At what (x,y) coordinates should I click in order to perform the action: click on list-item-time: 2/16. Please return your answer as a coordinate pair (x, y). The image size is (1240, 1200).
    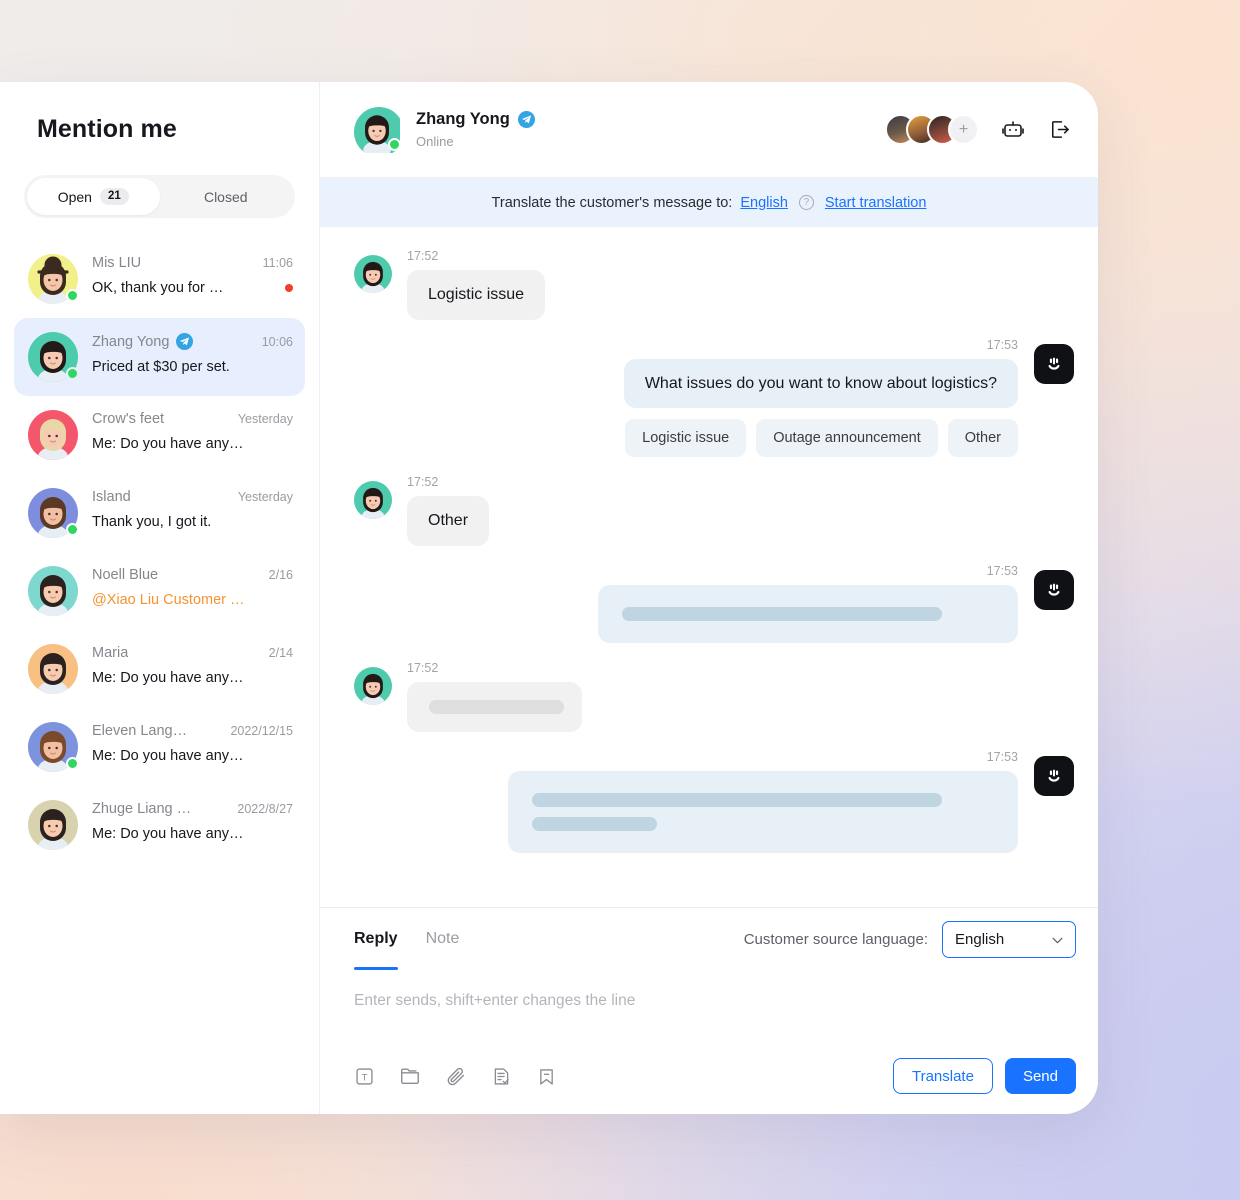
    Looking at the image, I should click on (280, 575).